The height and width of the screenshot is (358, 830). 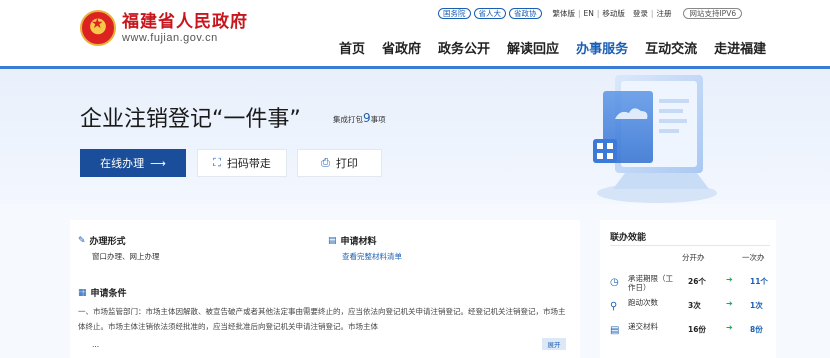 I want to click on bundle-count: 集成打包9事项, so click(x=359, y=118).